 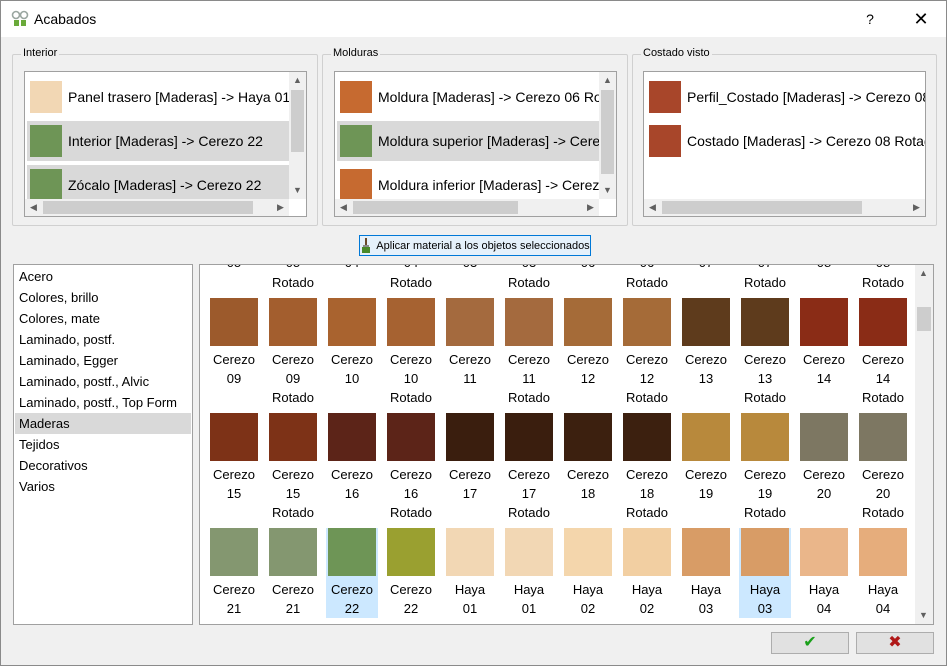 What do you see at coordinates (810, 643) in the screenshot?
I see `ok-button: ✔` at bounding box center [810, 643].